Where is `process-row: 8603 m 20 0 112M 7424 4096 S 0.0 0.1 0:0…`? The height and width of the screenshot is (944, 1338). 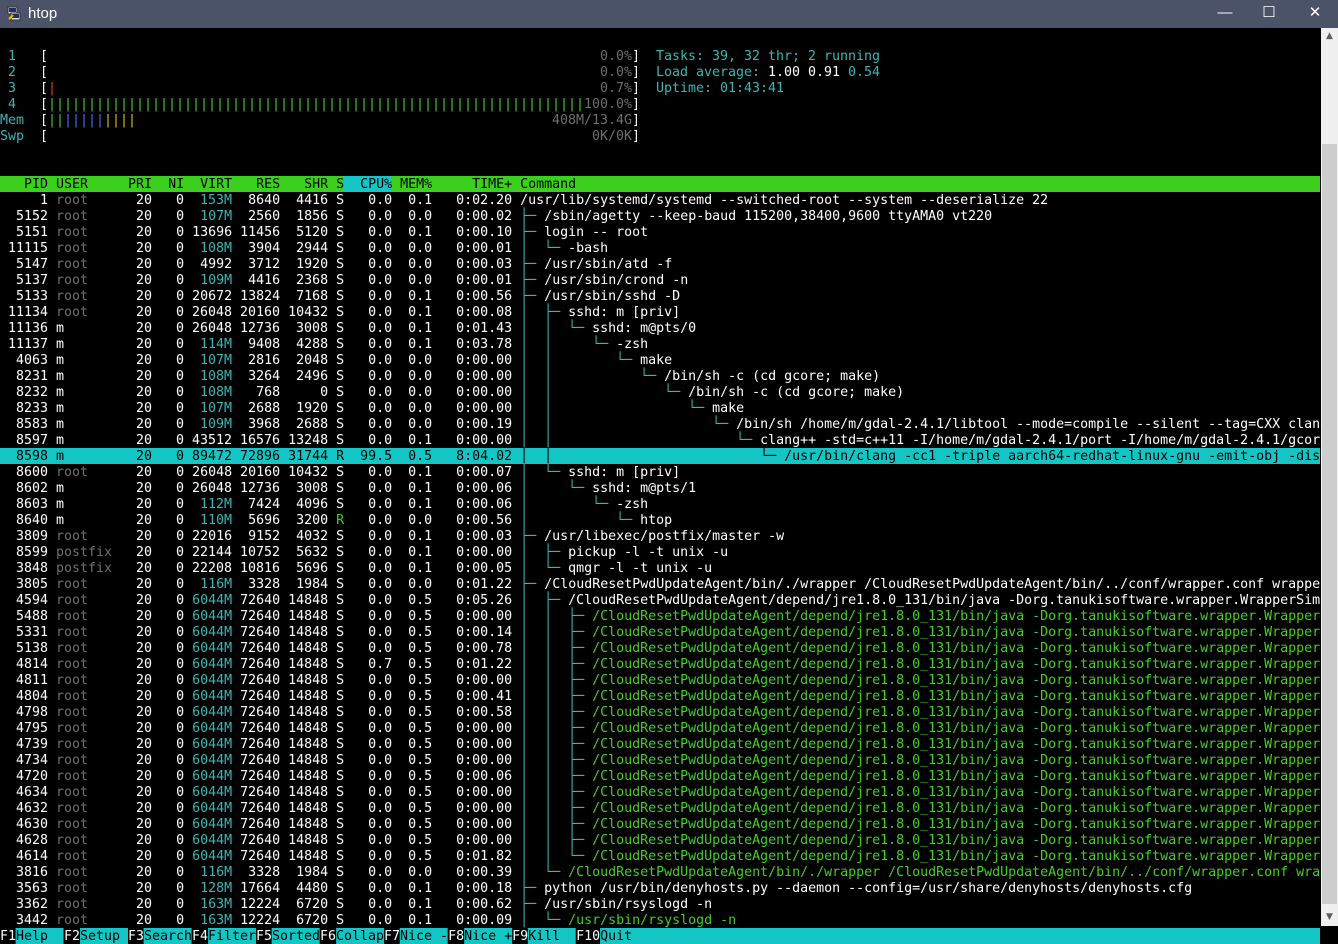
process-row: 8603 m 20 0 112M 7424 4096 S 0.0 0.1 0:0… is located at coordinates (331, 504).